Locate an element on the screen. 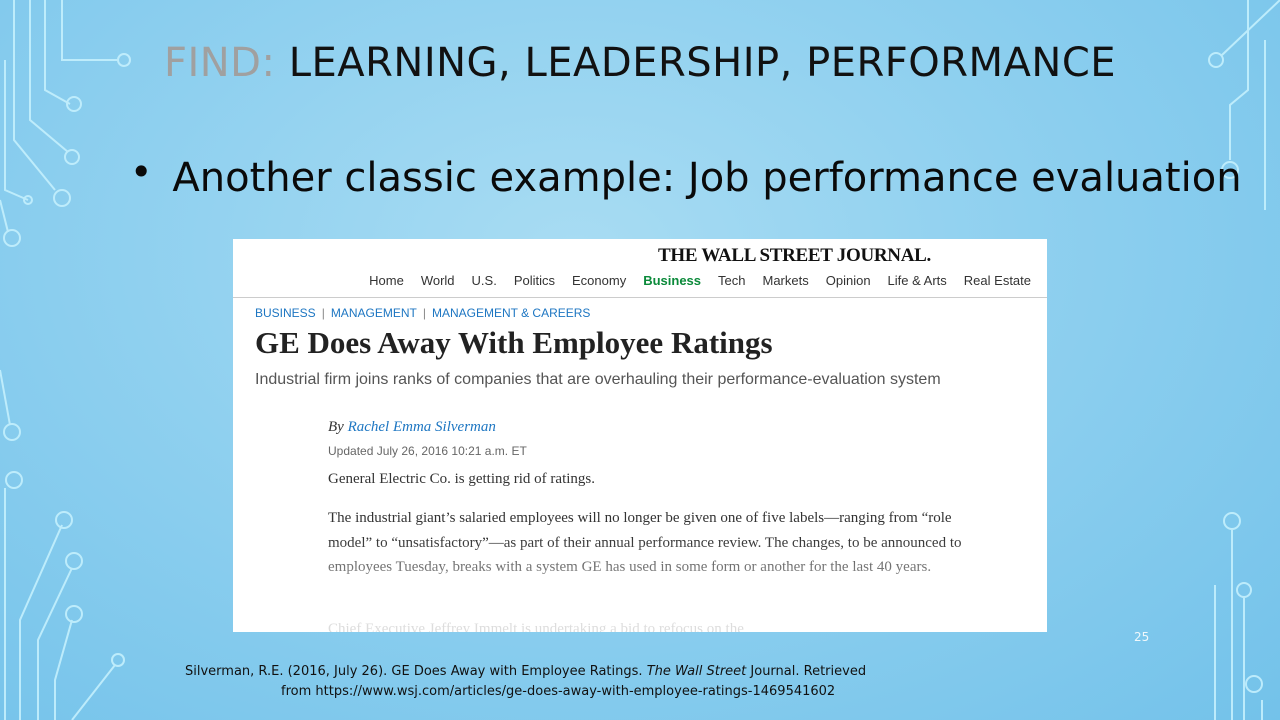 This screenshot has height=720, width=1280. title-prefix: FIND: is located at coordinates (219, 63).